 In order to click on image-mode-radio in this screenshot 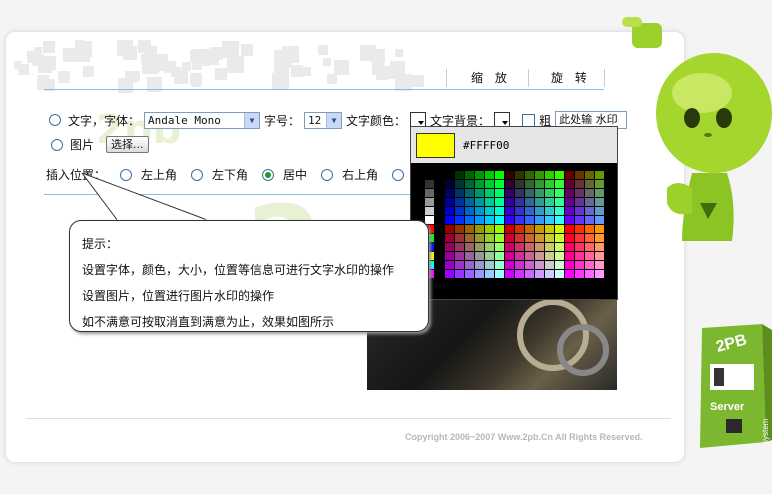, I will do `click(57, 144)`.